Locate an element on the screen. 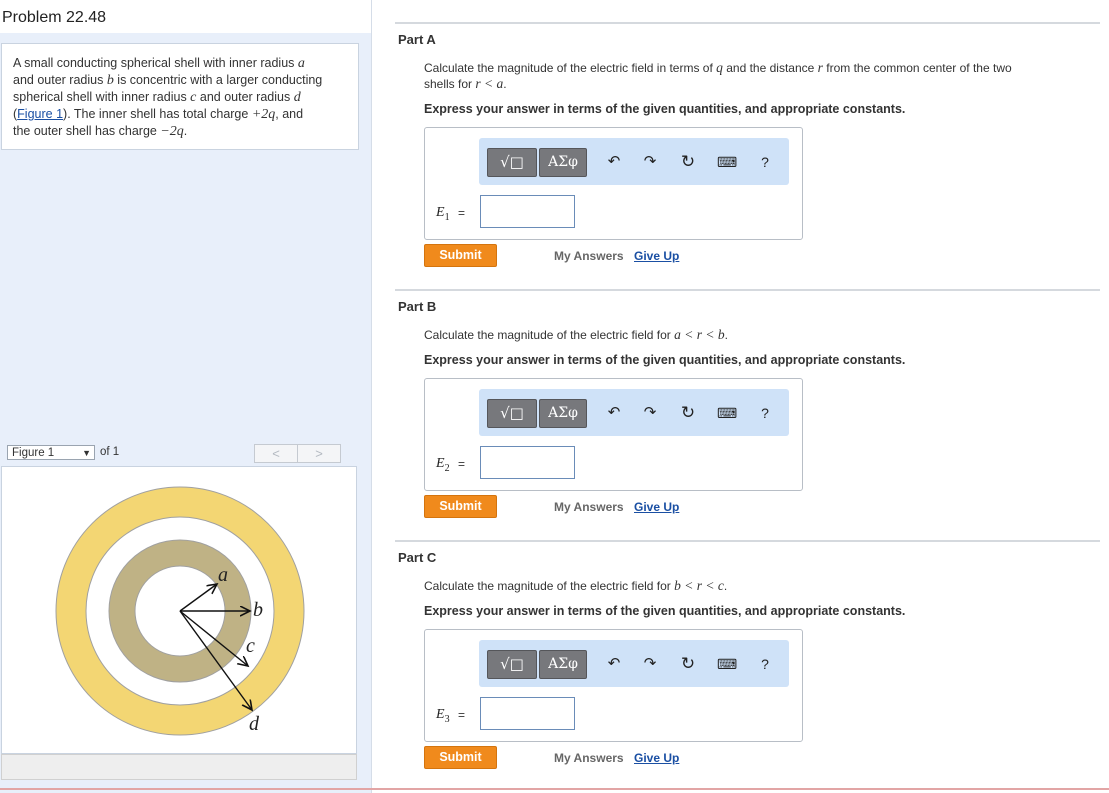  condition: b < r < c is located at coordinates (699, 585).